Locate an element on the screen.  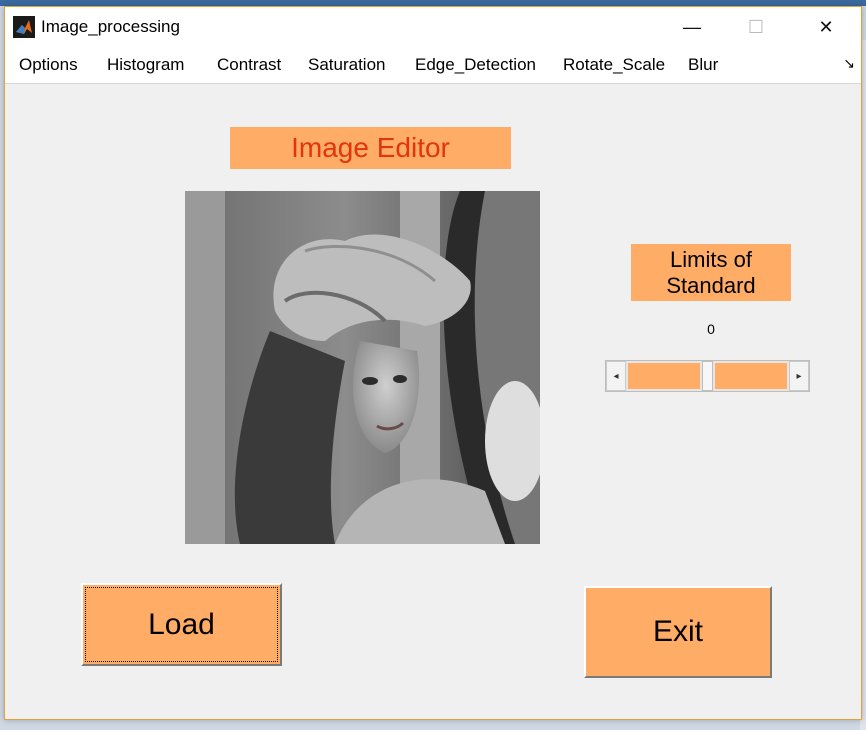
slider-track-right is located at coordinates (751, 376).